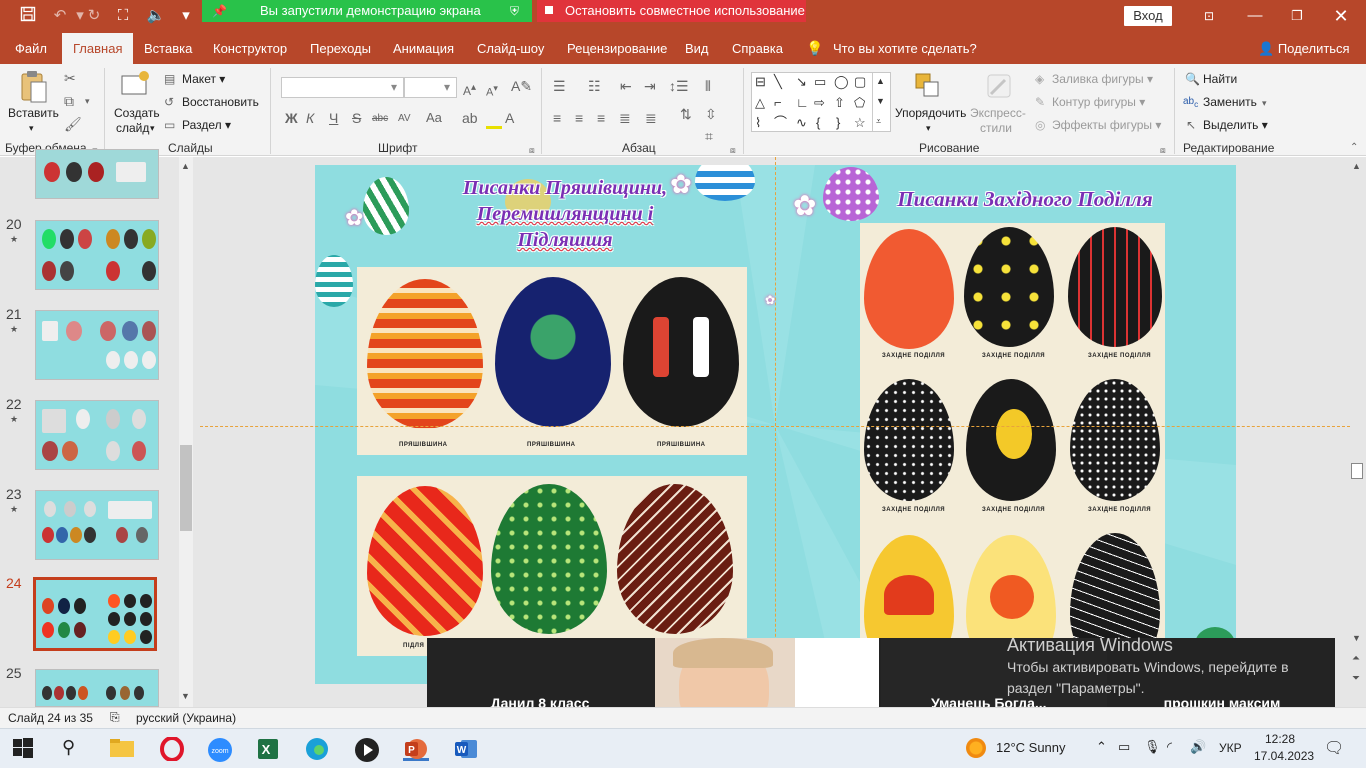 Image resolution: width=1366 pixels, height=768 pixels. I want to click on new-slide-label: слайд, so click(132, 128).